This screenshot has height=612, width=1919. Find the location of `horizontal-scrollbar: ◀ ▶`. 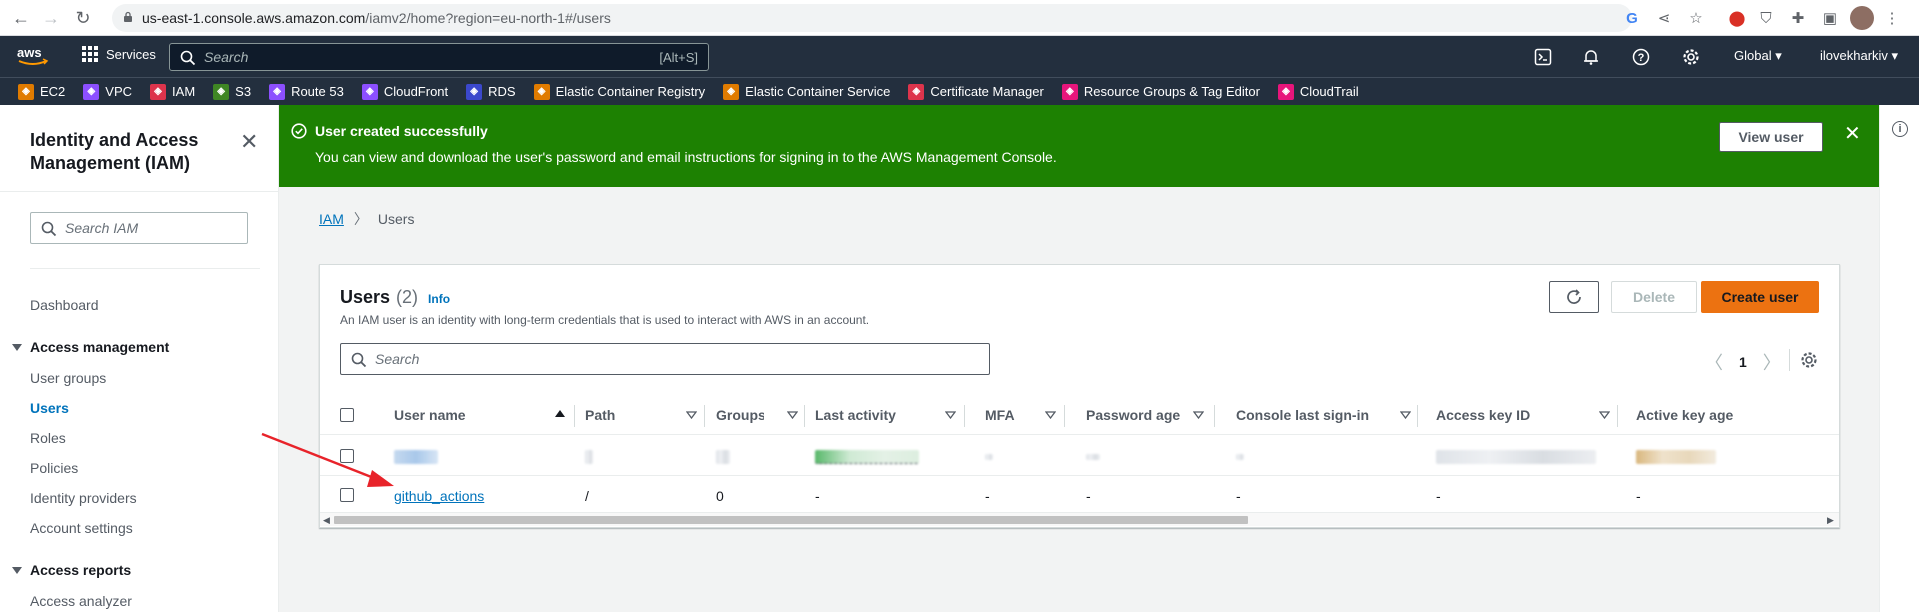

horizontal-scrollbar: ◀ ▶ is located at coordinates (1079, 519).